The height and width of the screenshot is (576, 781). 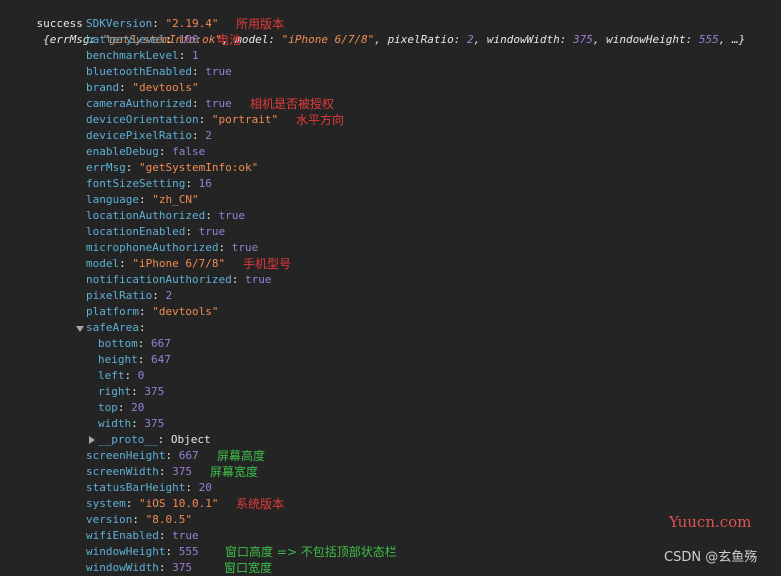 I want to click on property-value: 16, so click(x=205, y=183).